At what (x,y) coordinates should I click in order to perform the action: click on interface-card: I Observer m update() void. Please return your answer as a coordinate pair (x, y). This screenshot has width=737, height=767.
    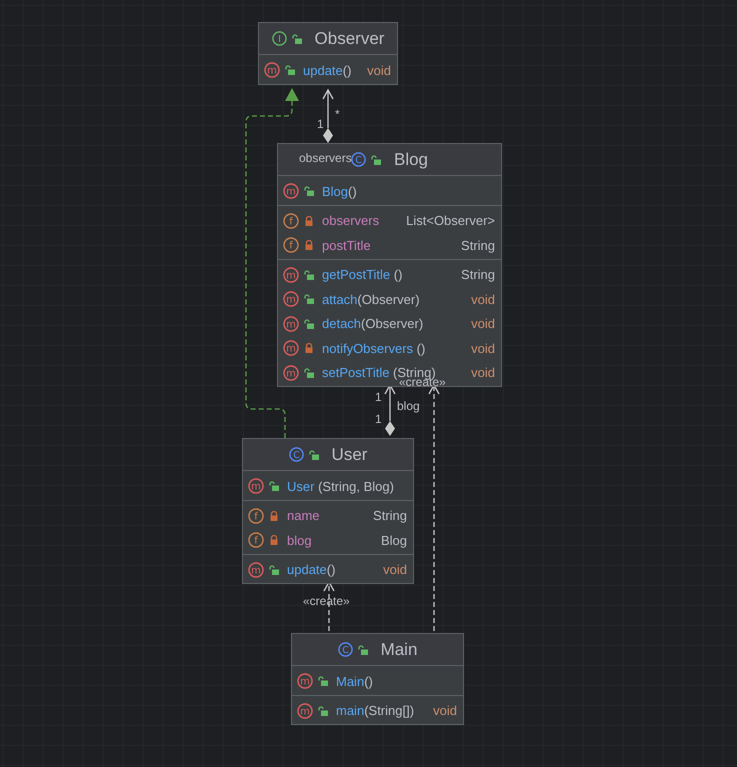
    Looking at the image, I should click on (328, 53).